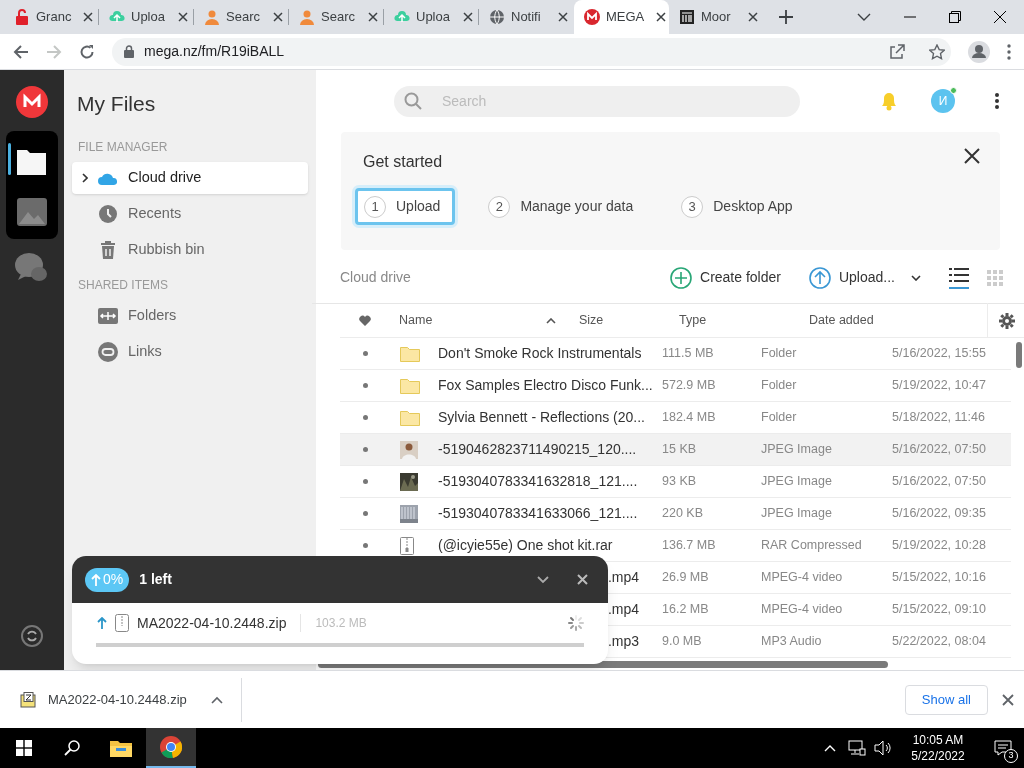 Image resolution: width=1024 pixels, height=768 pixels. I want to click on scrollbar, so click(1019, 355).